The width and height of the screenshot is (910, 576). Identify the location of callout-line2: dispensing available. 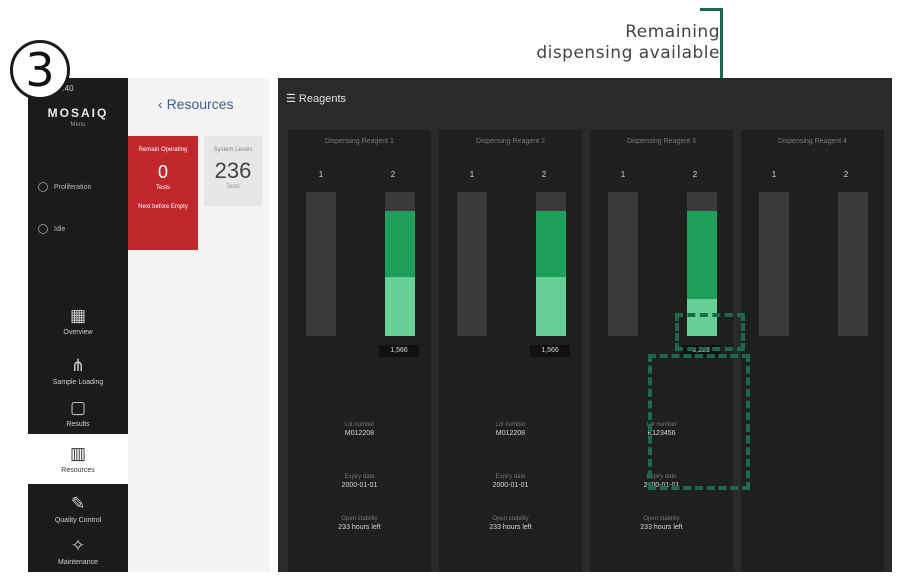
(628, 53).